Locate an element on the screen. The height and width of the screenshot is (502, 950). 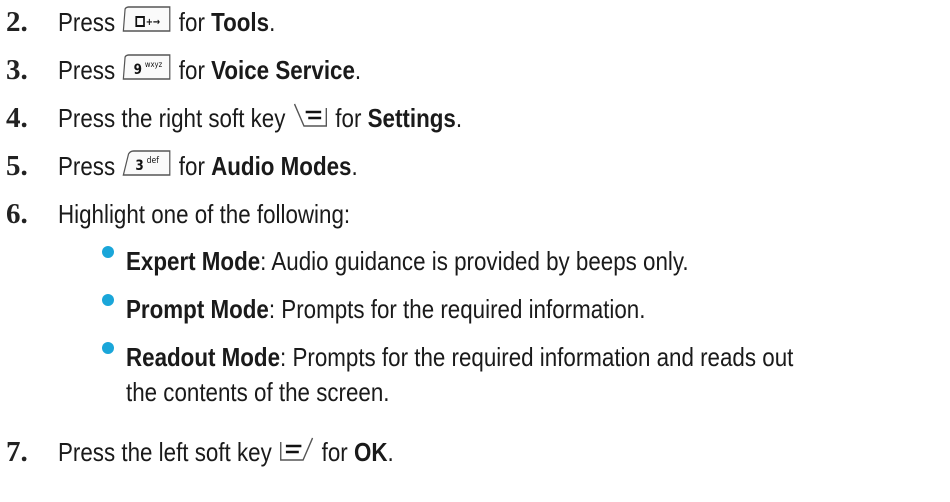
step-number: 7. is located at coordinates (17, 451).